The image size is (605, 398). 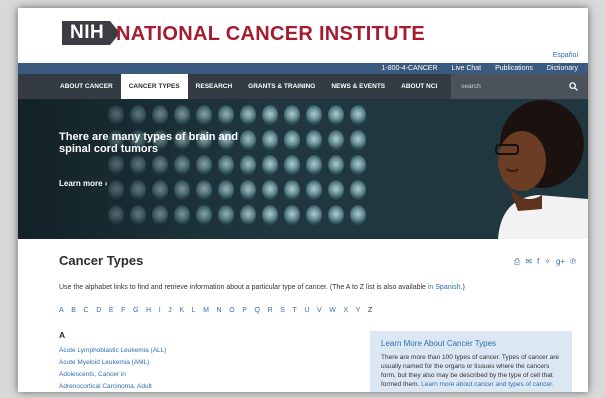 I want to click on hero-overlay, so click(x=143, y=169).